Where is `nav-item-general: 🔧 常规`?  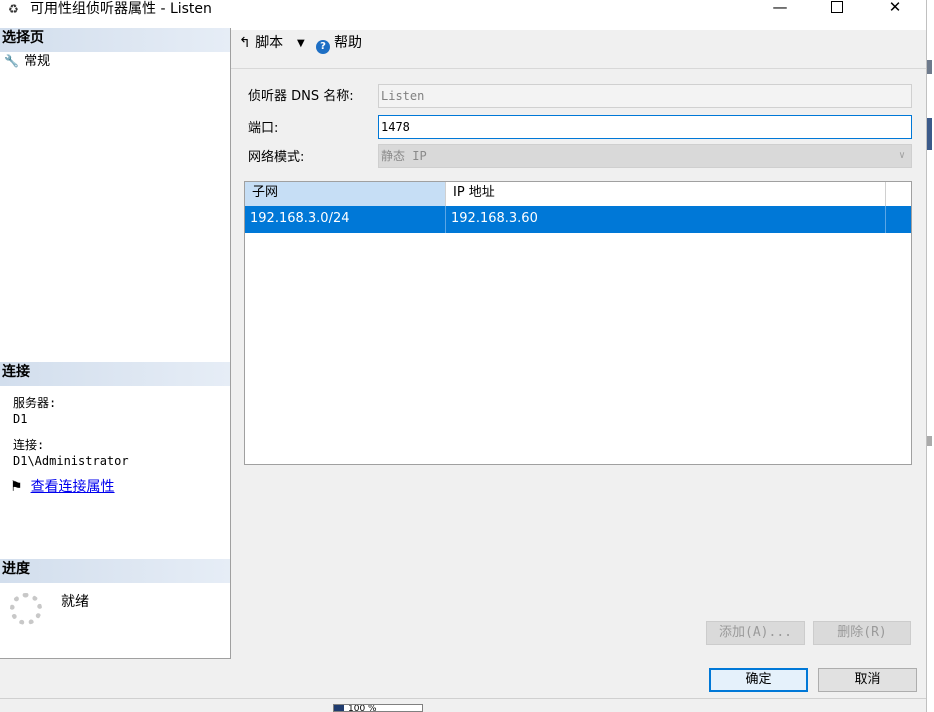 nav-item-general: 🔧 常规 is located at coordinates (27, 61).